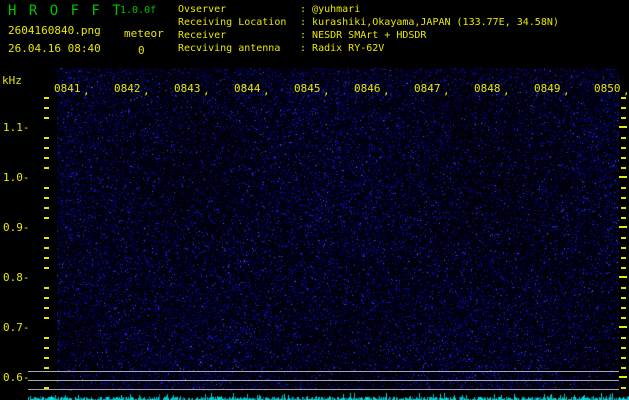 This screenshot has height=400, width=629. Describe the element at coordinates (54, 48) in the screenshot. I see `observation-datetime-label: 26.04.16 08:40` at that location.